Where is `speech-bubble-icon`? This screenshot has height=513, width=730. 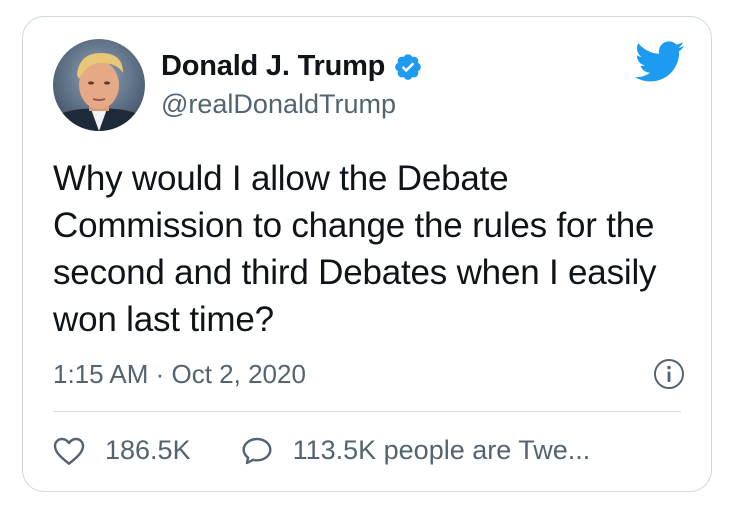 speech-bubble-icon is located at coordinates (257, 451).